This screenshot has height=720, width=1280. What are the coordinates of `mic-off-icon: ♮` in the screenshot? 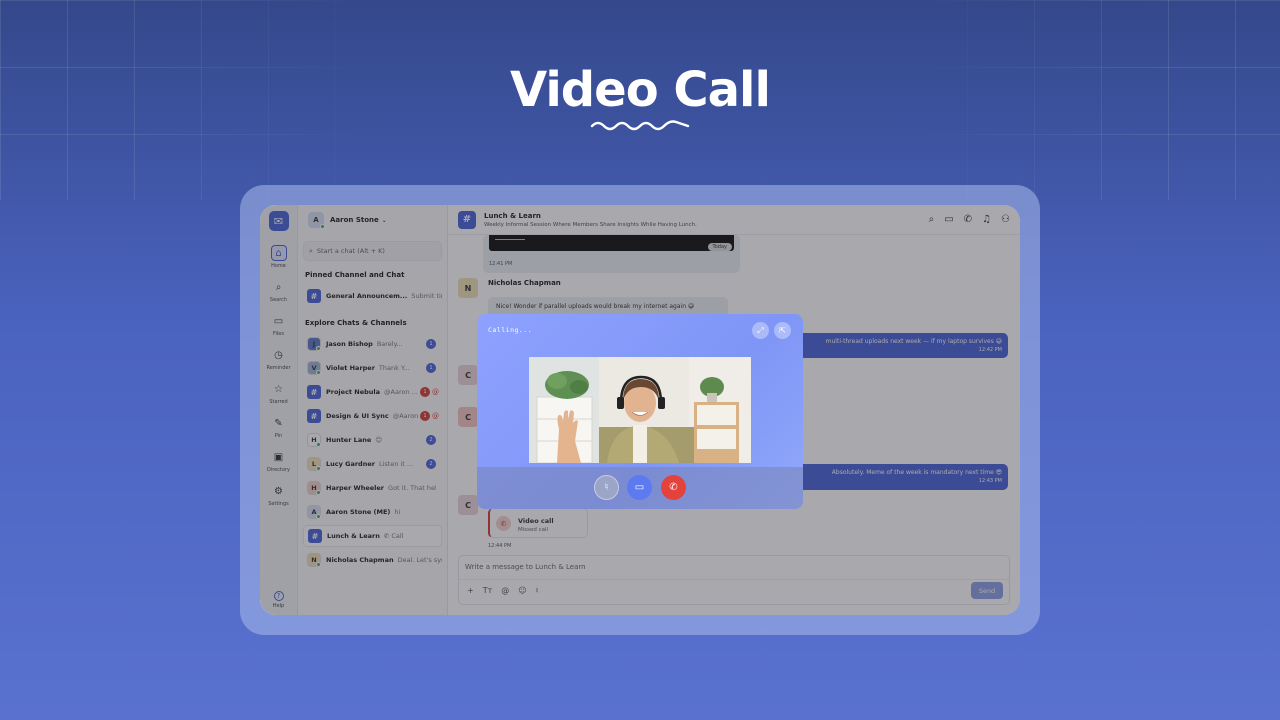 It's located at (606, 487).